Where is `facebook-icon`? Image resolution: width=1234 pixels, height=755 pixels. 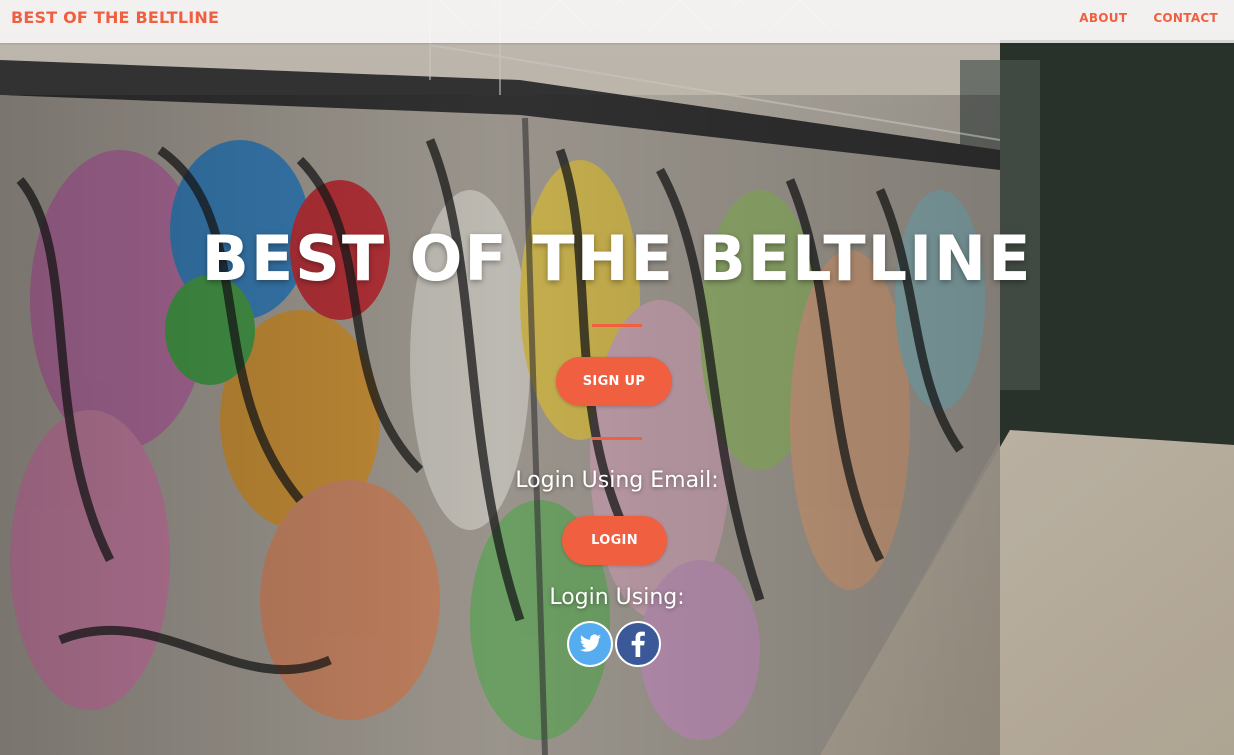
facebook-icon is located at coordinates (638, 644).